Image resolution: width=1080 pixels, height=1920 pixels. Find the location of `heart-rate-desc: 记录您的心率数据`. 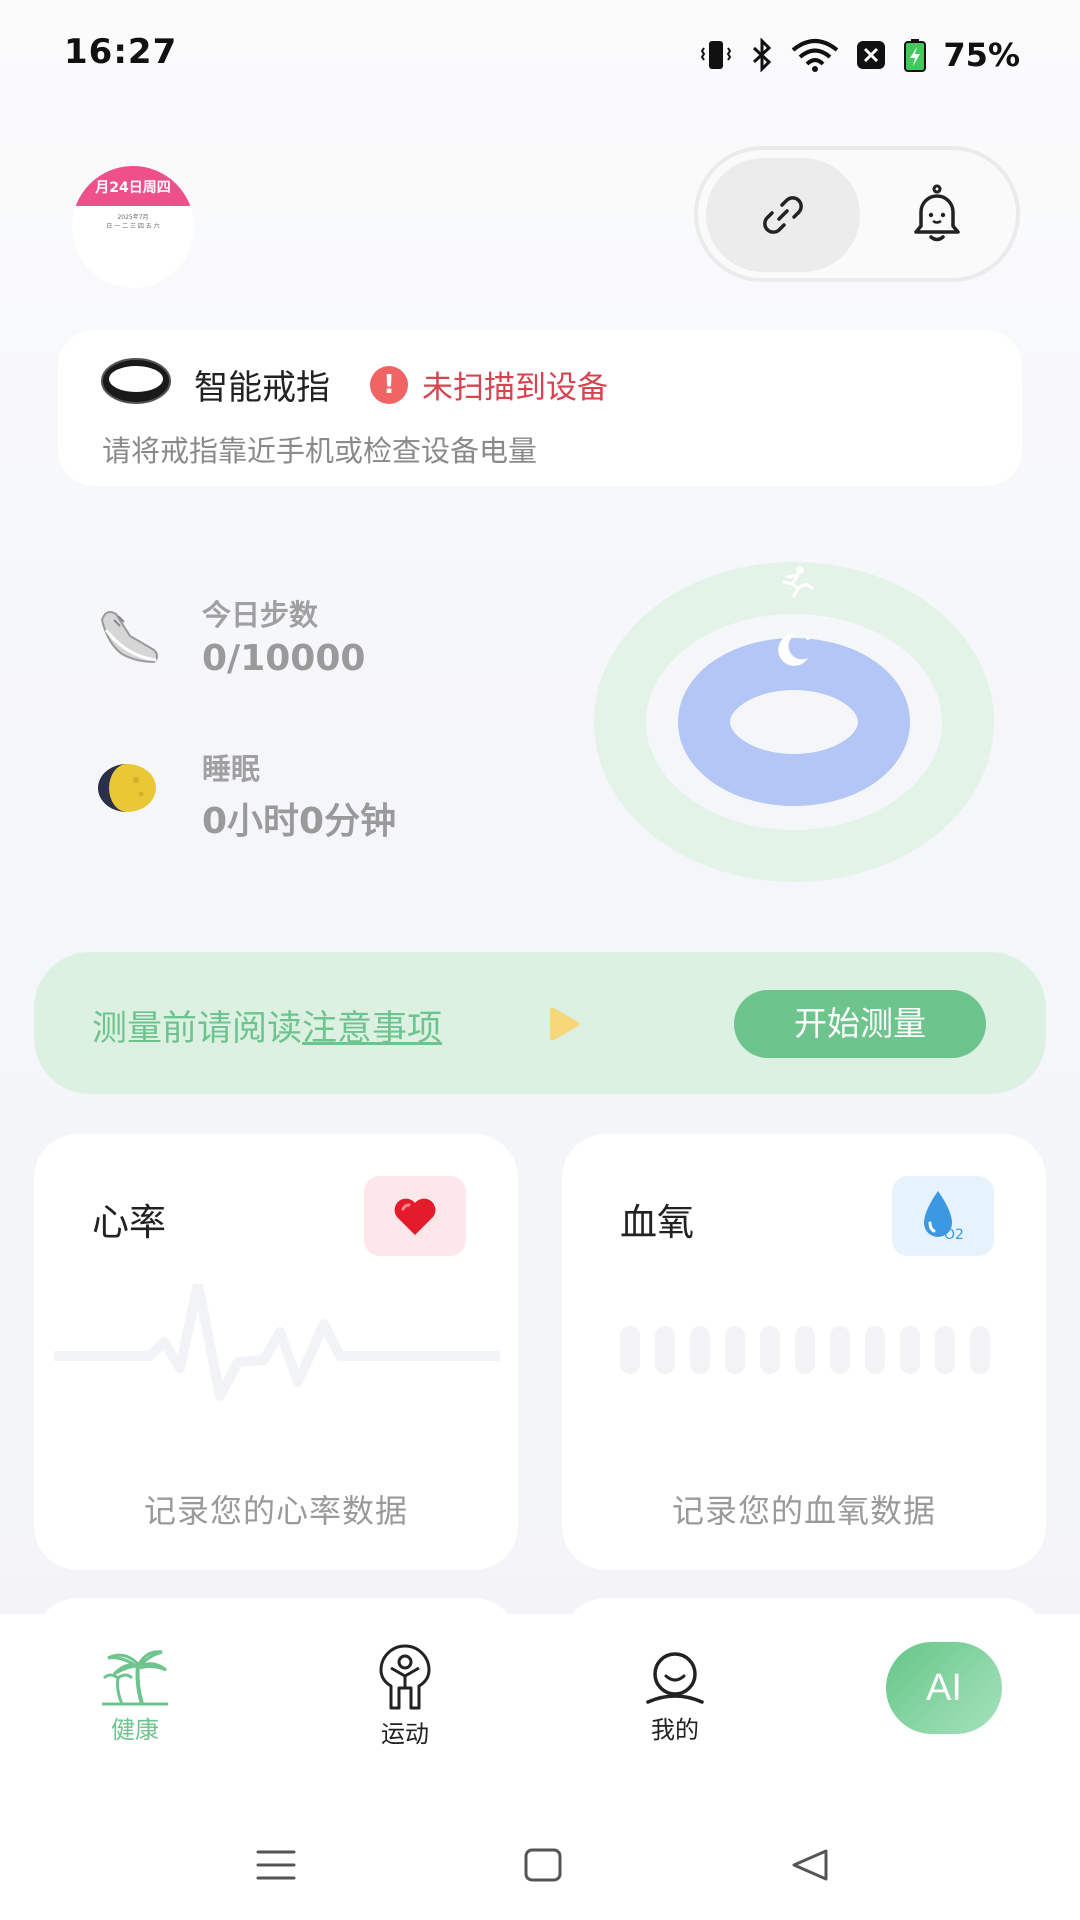

heart-rate-desc: 记录您的心率数据 is located at coordinates (275, 1511).